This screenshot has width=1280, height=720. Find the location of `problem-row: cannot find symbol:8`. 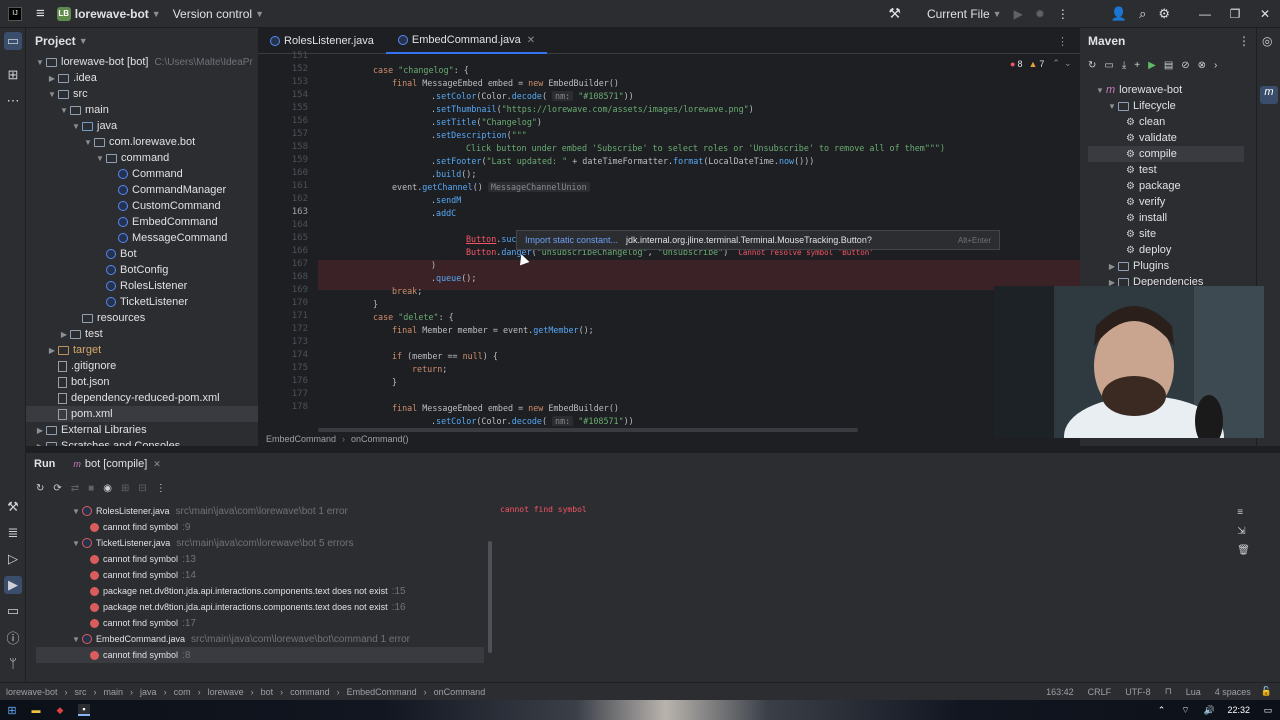

problem-row: cannot find symbol:8 is located at coordinates (260, 655).